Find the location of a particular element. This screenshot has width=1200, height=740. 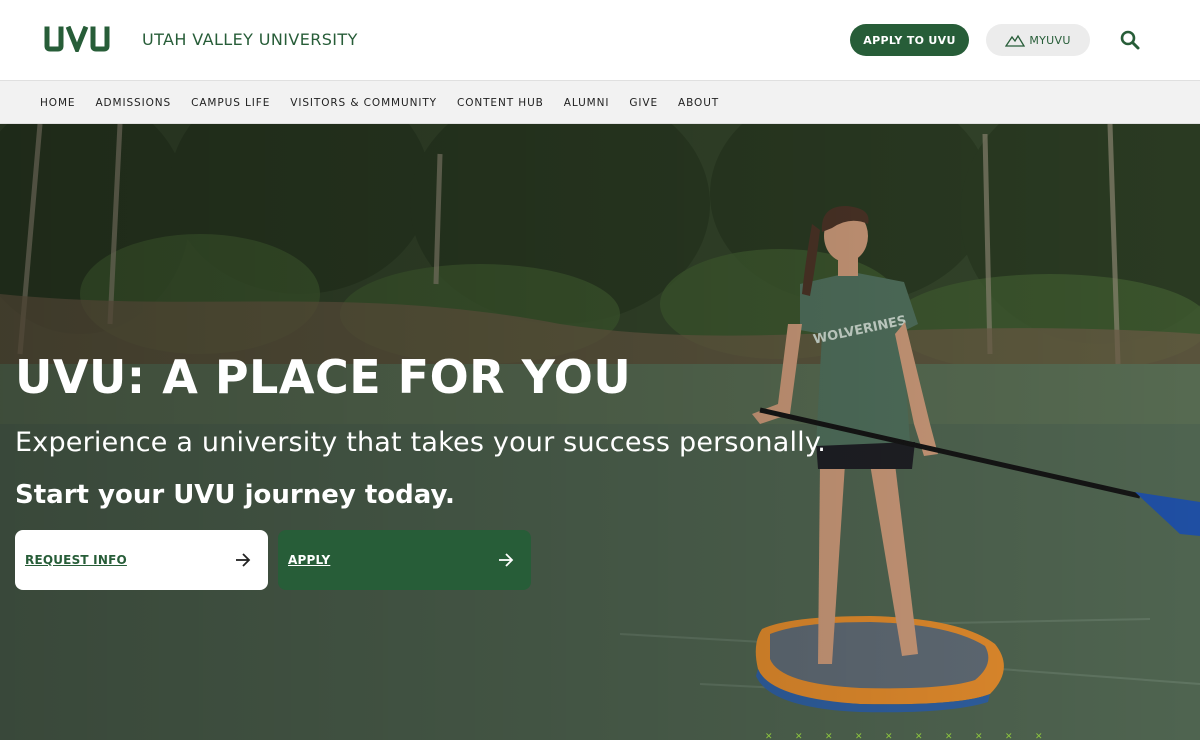

nav-item-content-hub: CONTENT HUB is located at coordinates (500, 103).